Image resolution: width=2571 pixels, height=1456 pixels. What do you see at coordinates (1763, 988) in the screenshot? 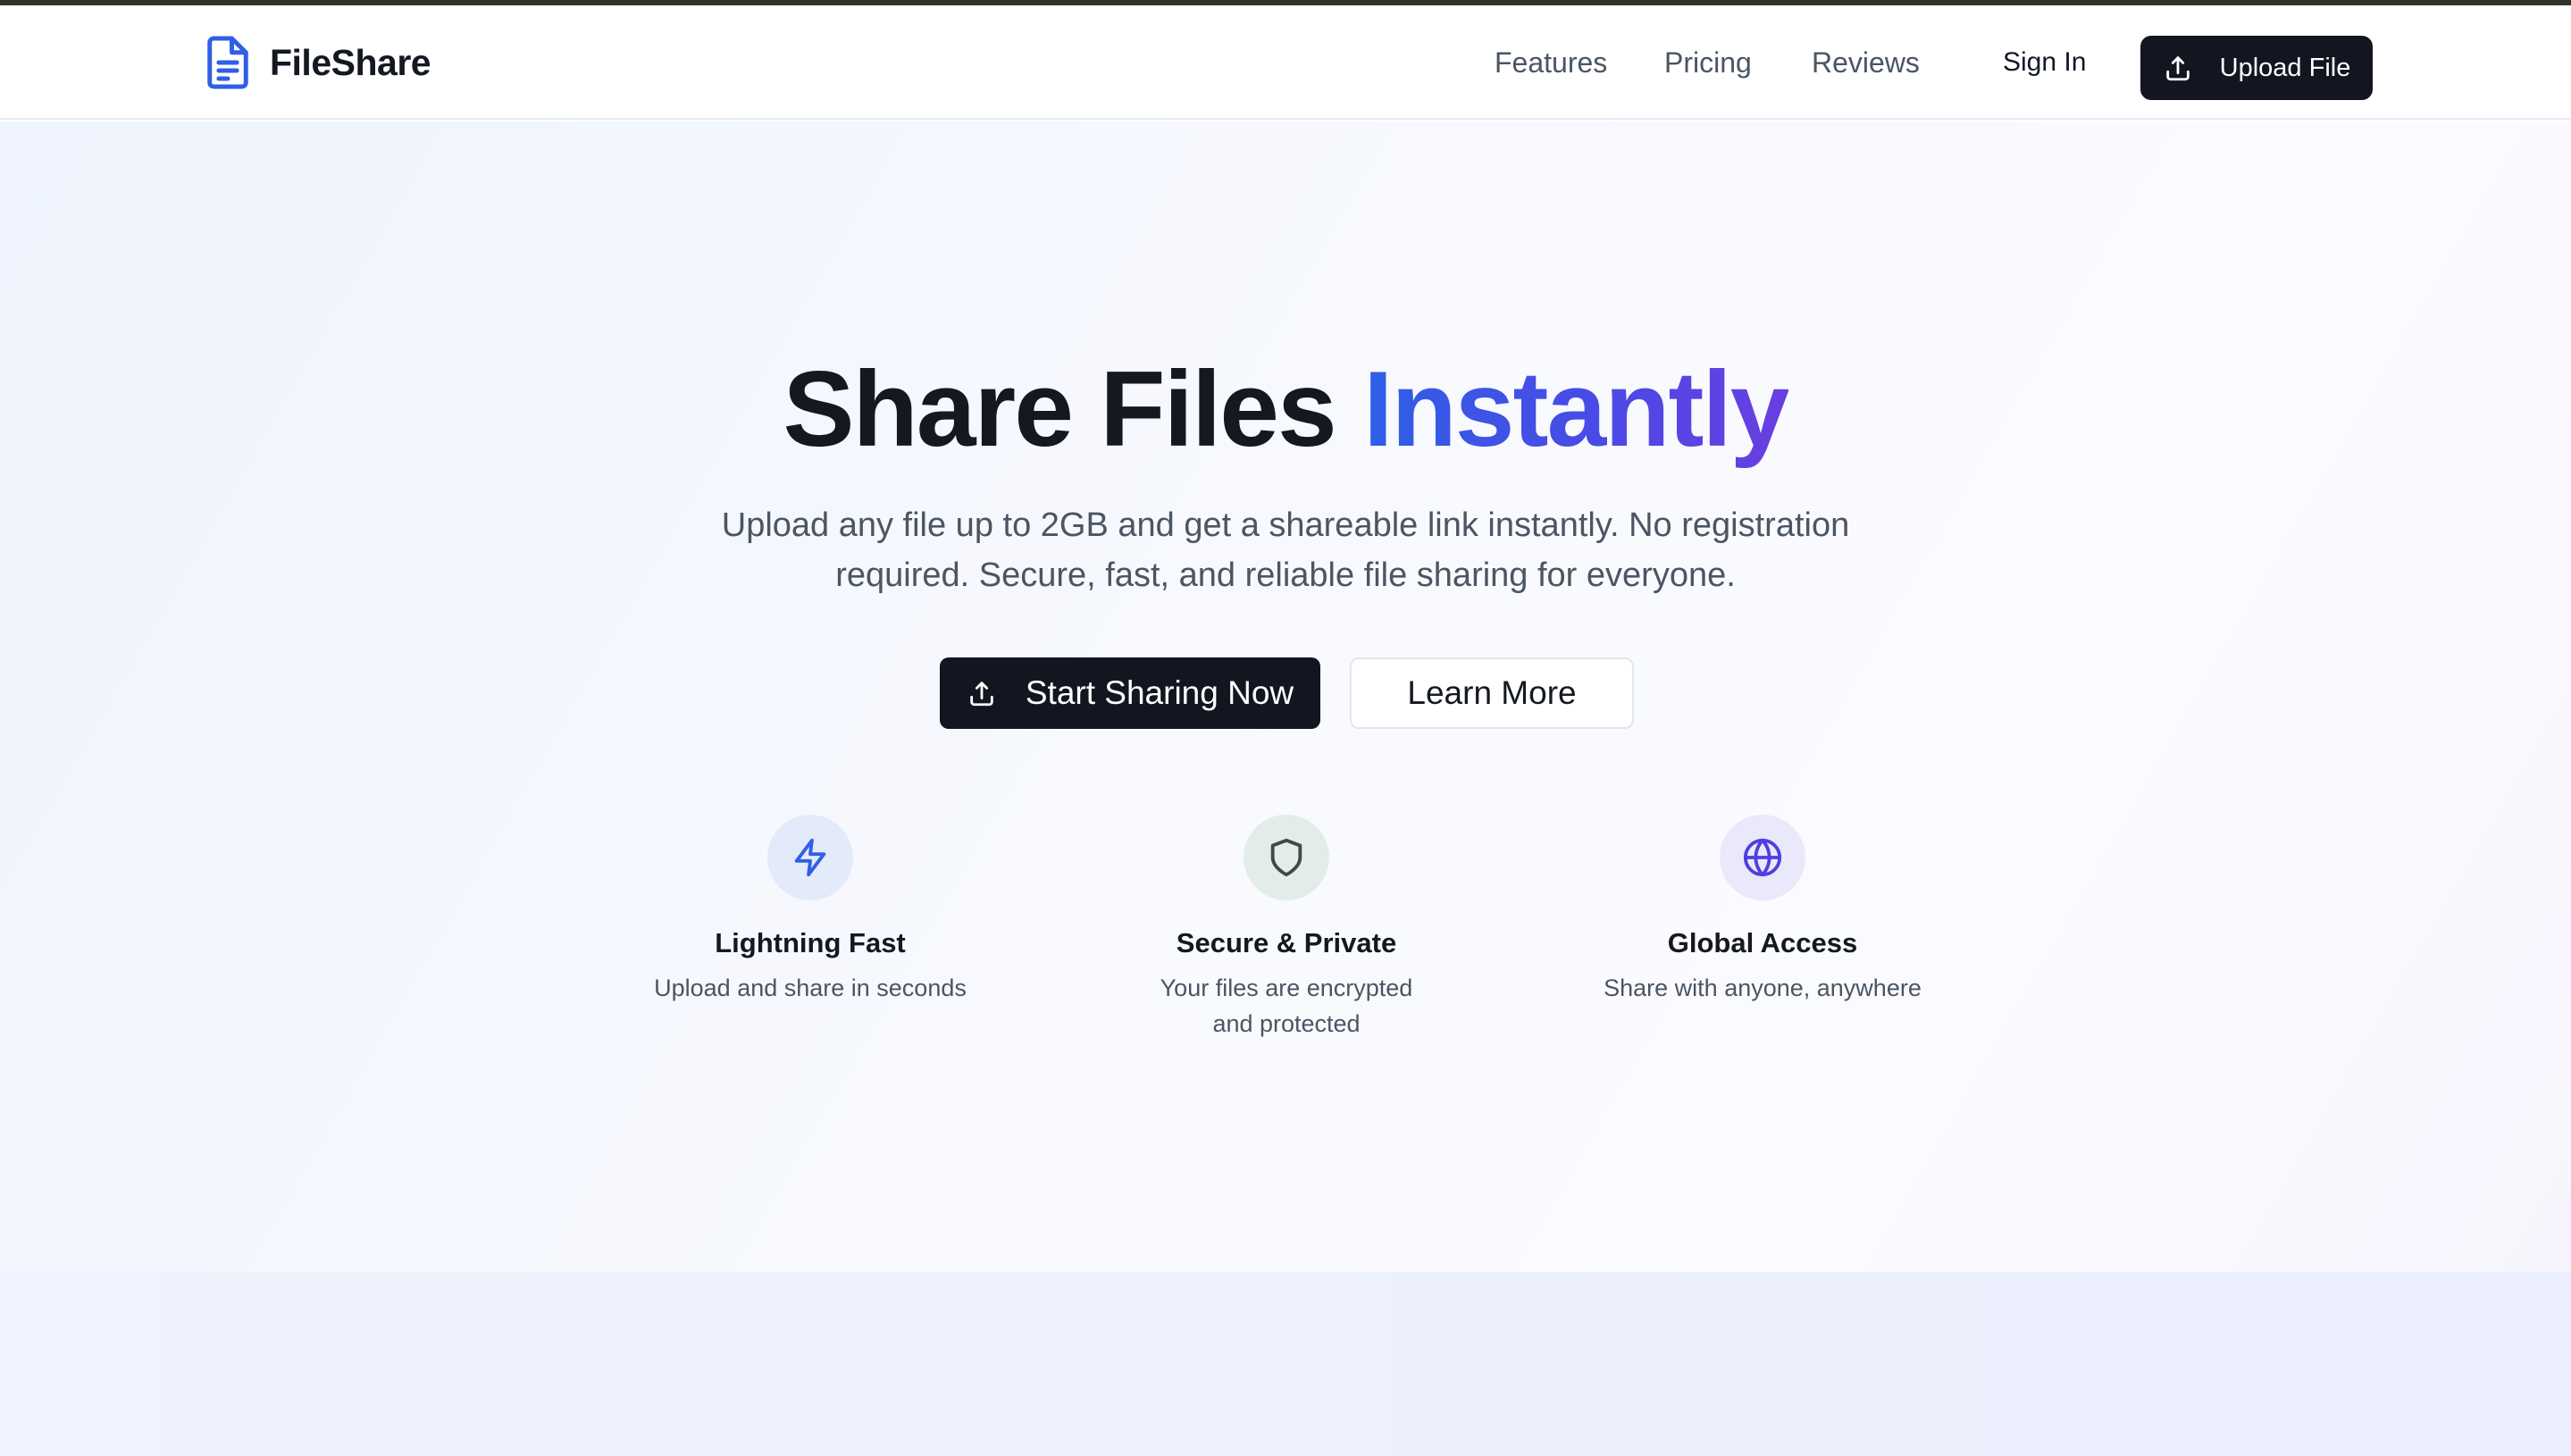
I see `feature-description: Share with anyone, anywhere` at bounding box center [1763, 988].